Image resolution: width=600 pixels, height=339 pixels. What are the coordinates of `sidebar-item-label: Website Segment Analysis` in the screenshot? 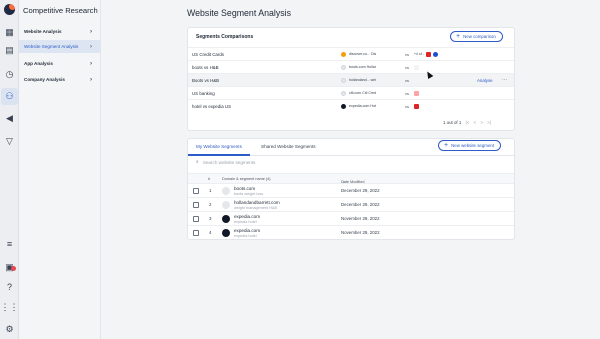 It's located at (51, 46).